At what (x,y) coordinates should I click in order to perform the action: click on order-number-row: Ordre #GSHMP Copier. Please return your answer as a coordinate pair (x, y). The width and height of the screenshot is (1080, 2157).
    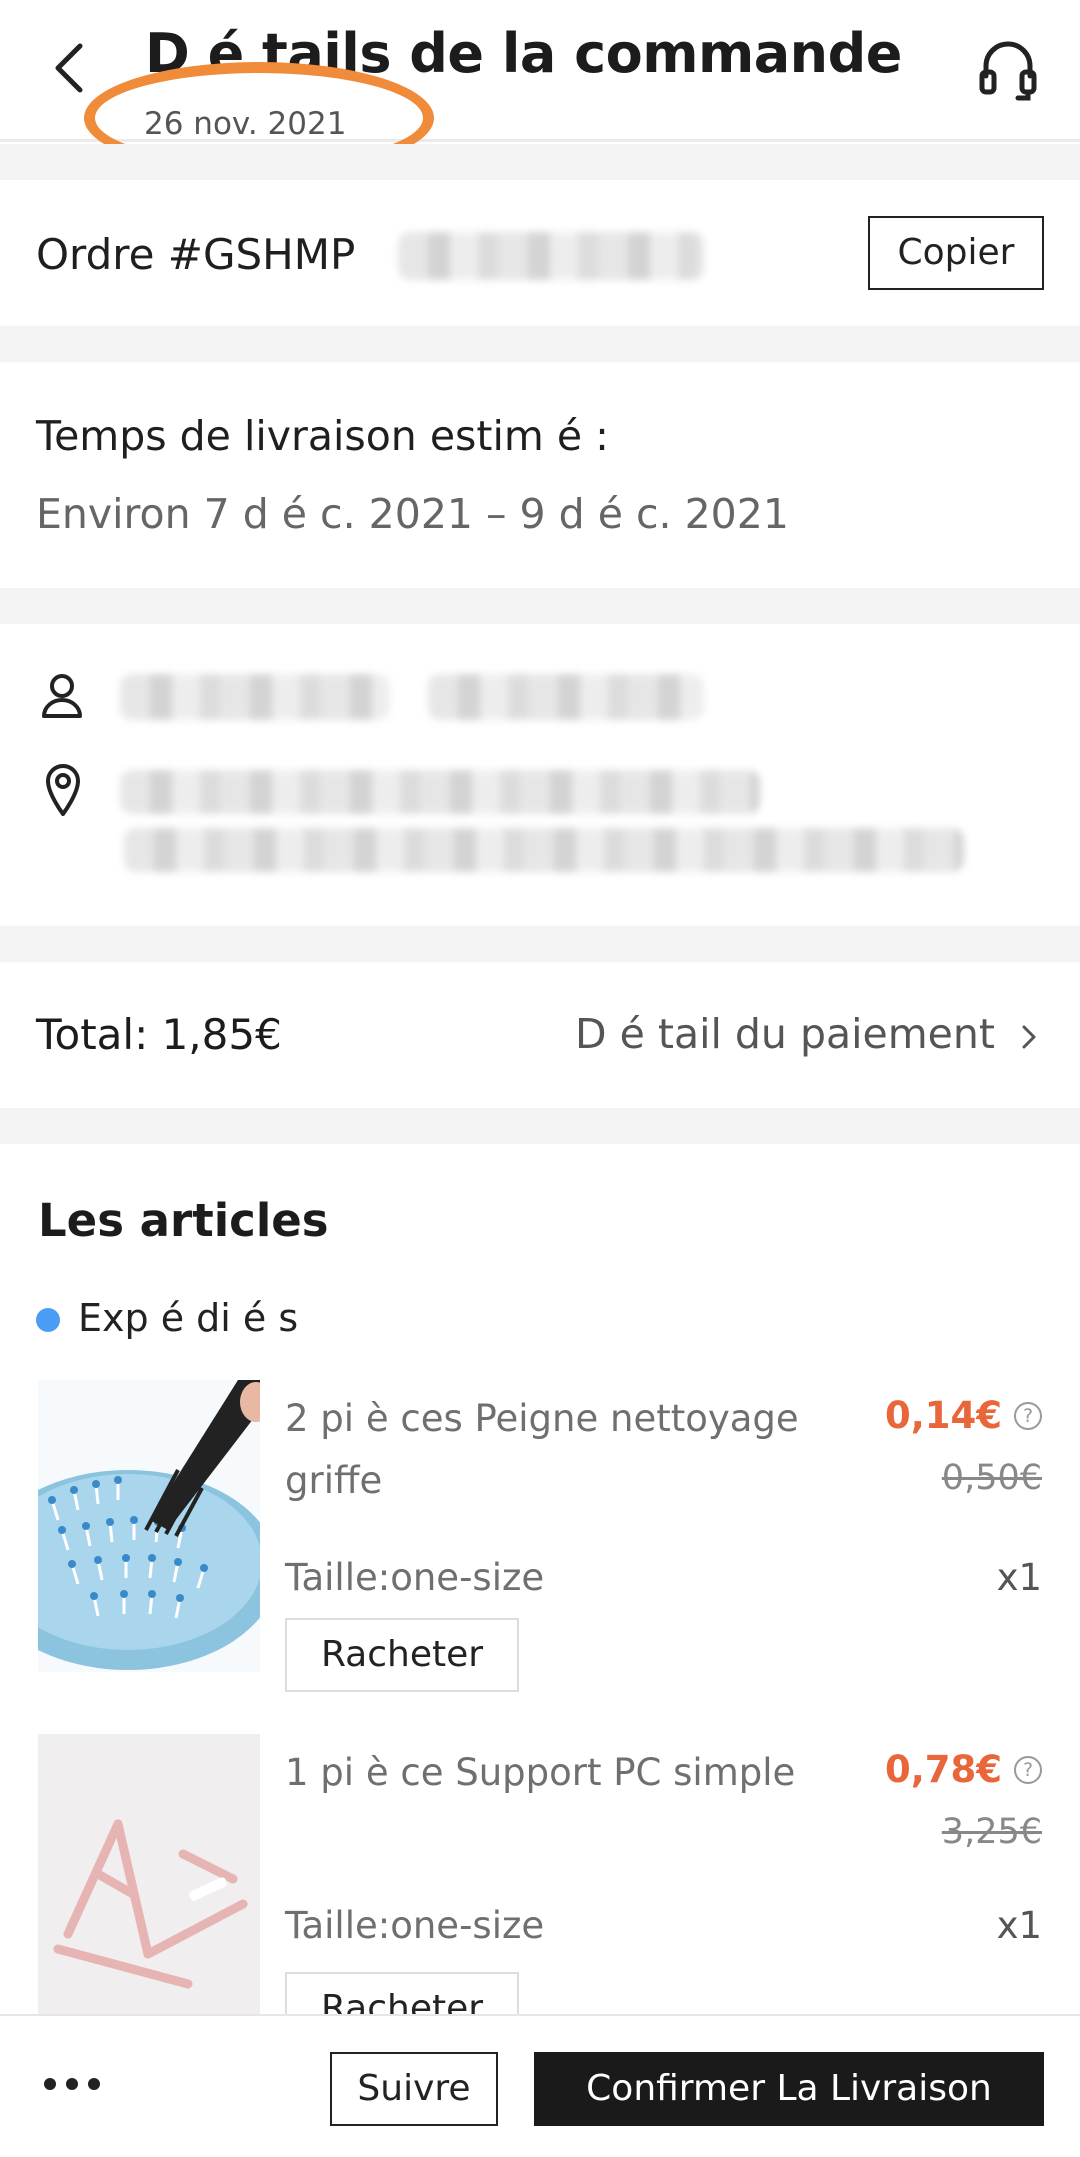
    Looking at the image, I should click on (540, 253).